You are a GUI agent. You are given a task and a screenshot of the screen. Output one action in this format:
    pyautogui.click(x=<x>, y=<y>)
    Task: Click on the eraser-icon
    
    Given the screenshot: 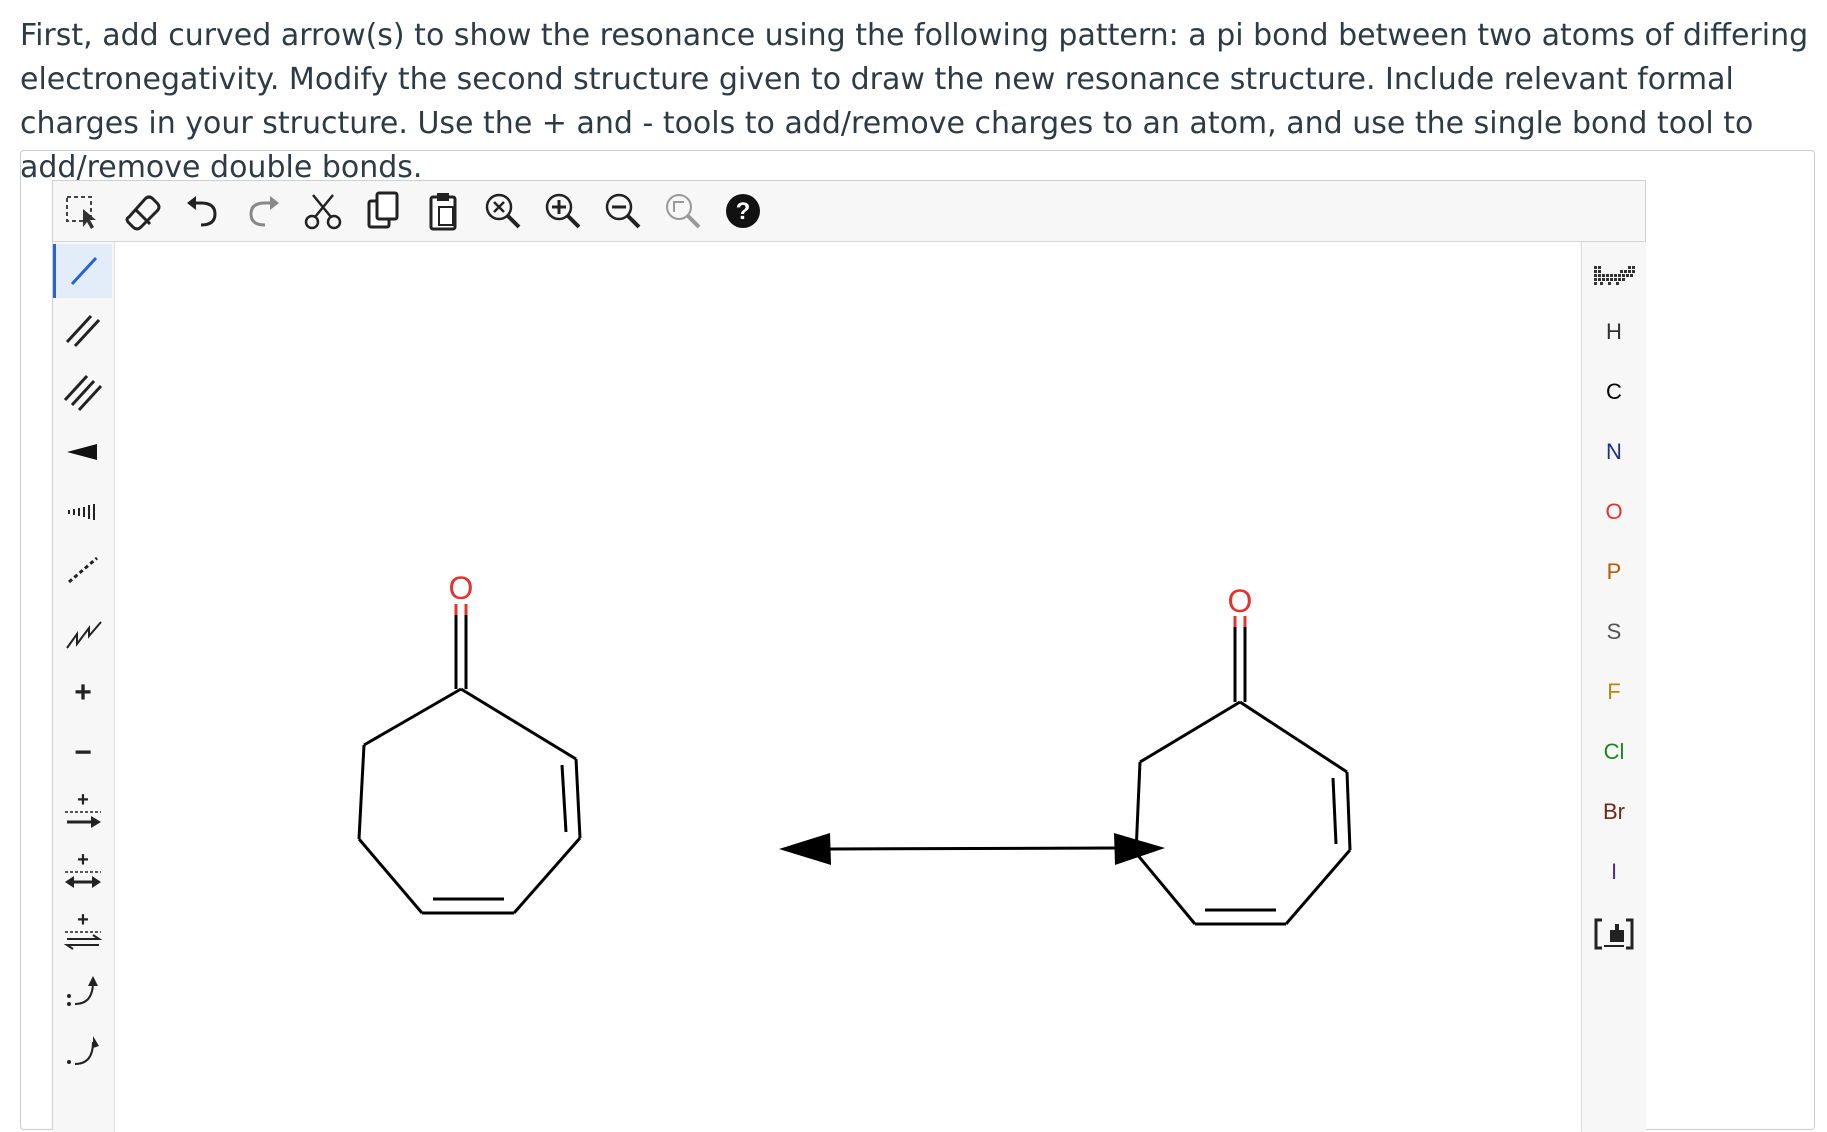 What is the action you would take?
    pyautogui.click(x=143, y=211)
    